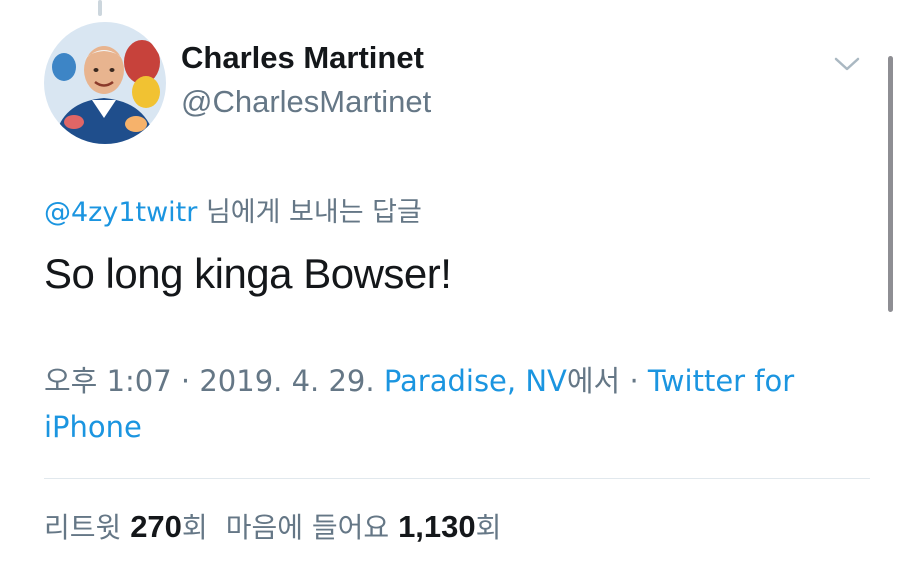  What do you see at coordinates (302, 58) in the screenshot?
I see `author-display-name: Charles Martinet` at bounding box center [302, 58].